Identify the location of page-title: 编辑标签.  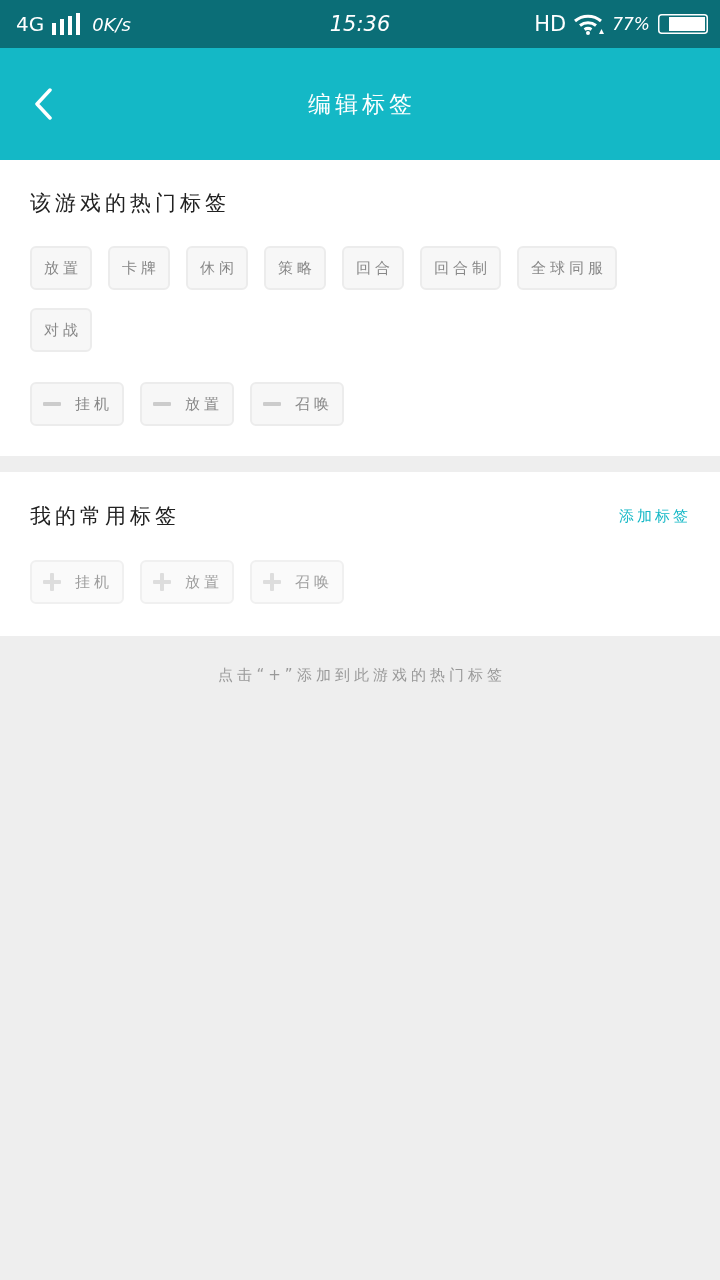
(361, 104).